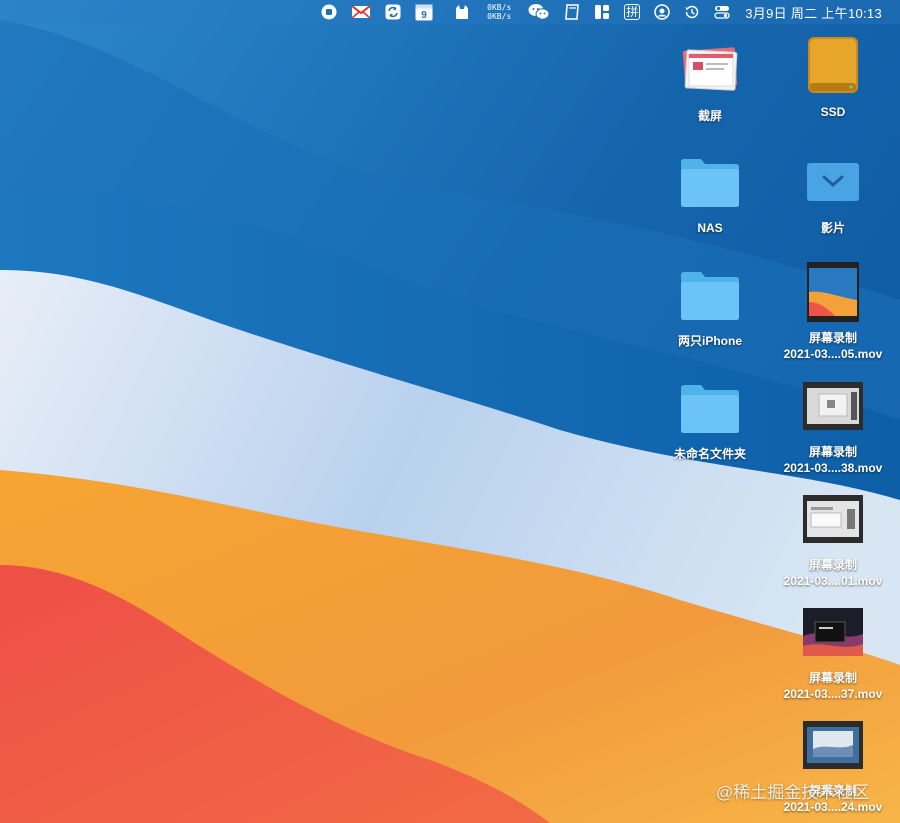 The image size is (900, 823). I want to click on calendar-day: 9, so click(424, 15).